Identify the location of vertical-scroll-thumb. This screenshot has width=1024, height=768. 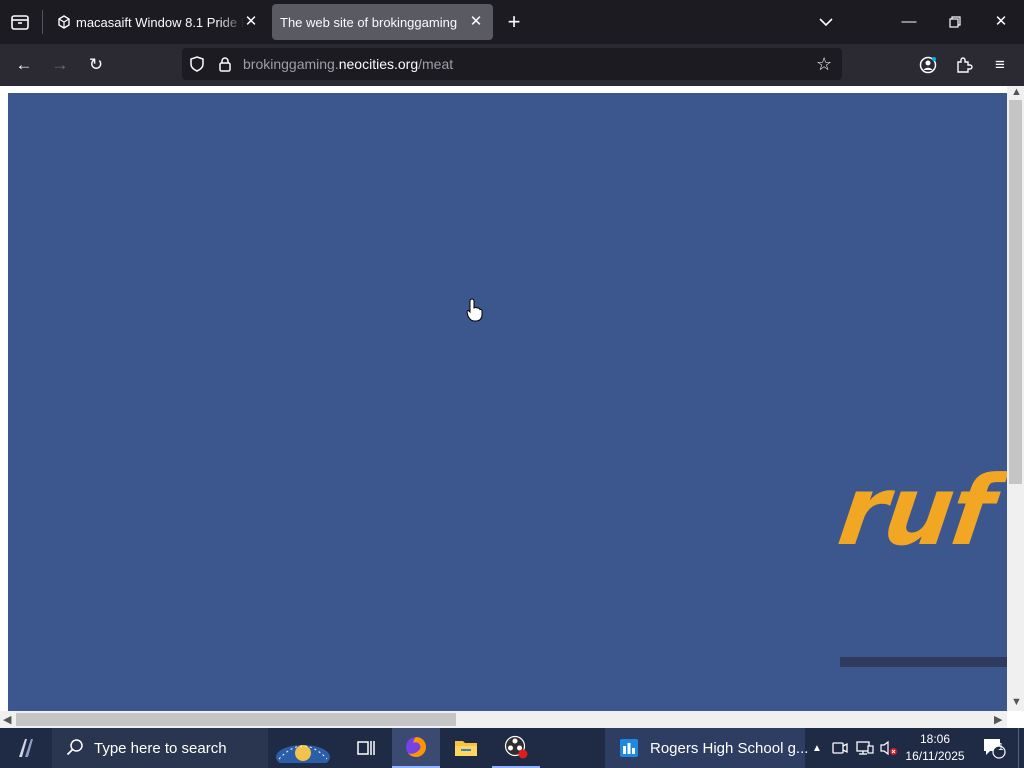
(1015, 292).